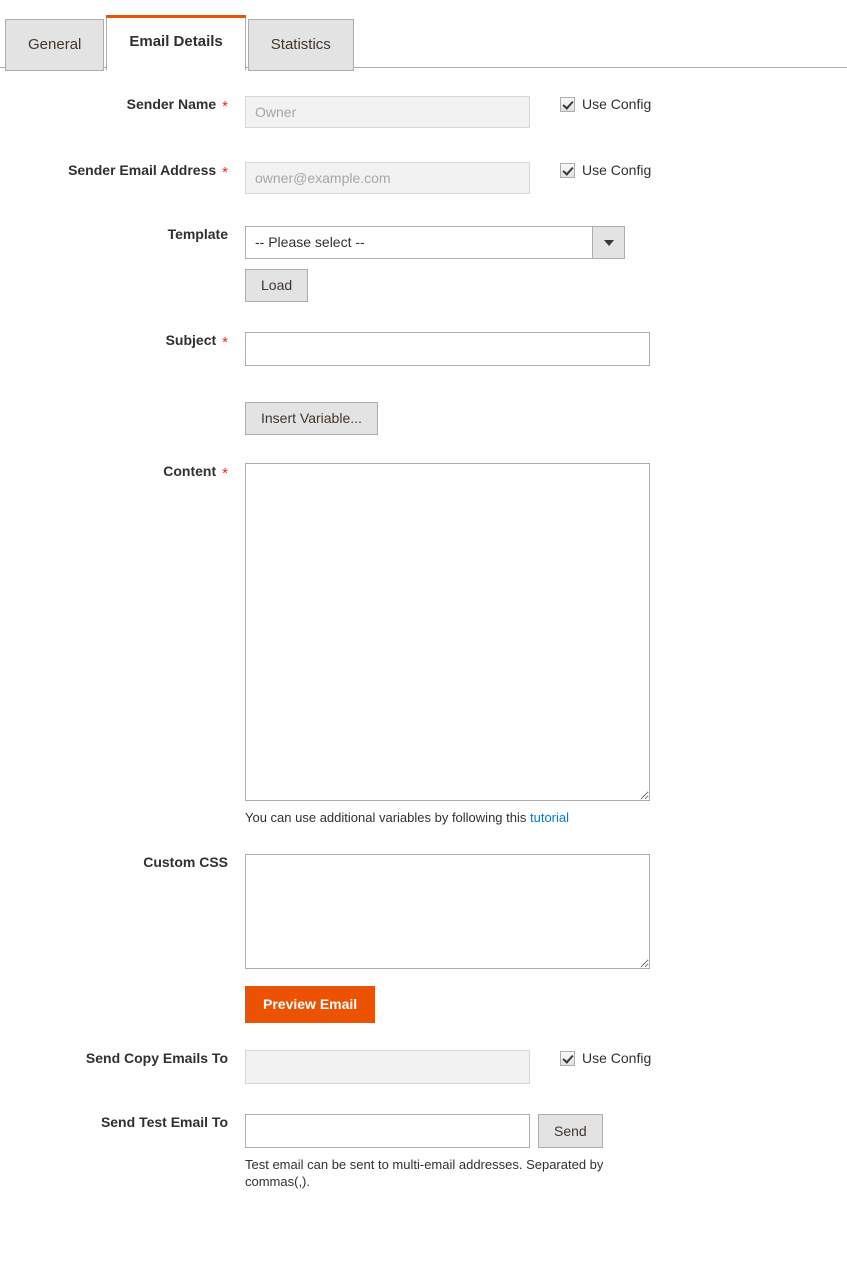 The height and width of the screenshot is (1265, 847). Describe the element at coordinates (114, 472) in the screenshot. I see `content-label: Content *` at that location.